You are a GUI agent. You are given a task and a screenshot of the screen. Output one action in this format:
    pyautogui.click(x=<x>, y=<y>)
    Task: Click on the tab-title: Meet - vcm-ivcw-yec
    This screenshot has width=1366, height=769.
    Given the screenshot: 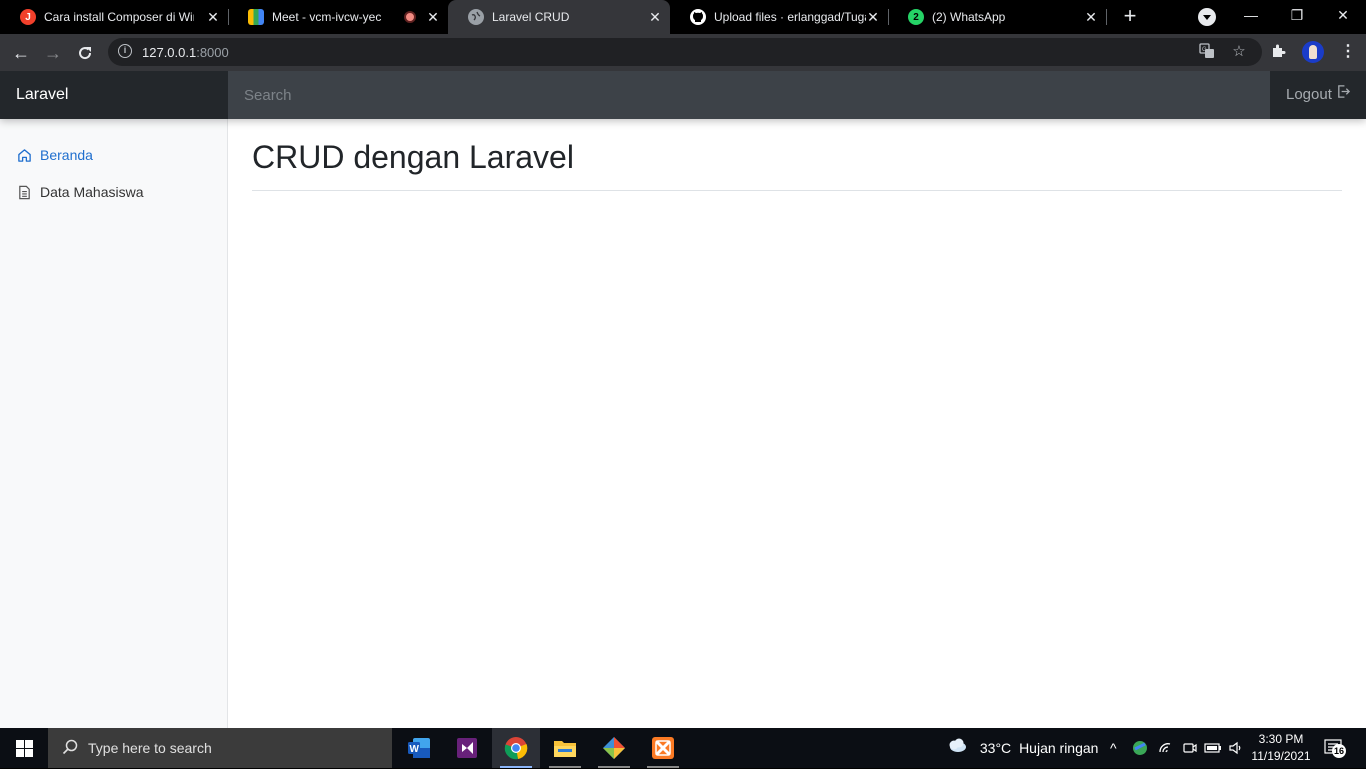 What is the action you would take?
    pyautogui.click(x=327, y=17)
    